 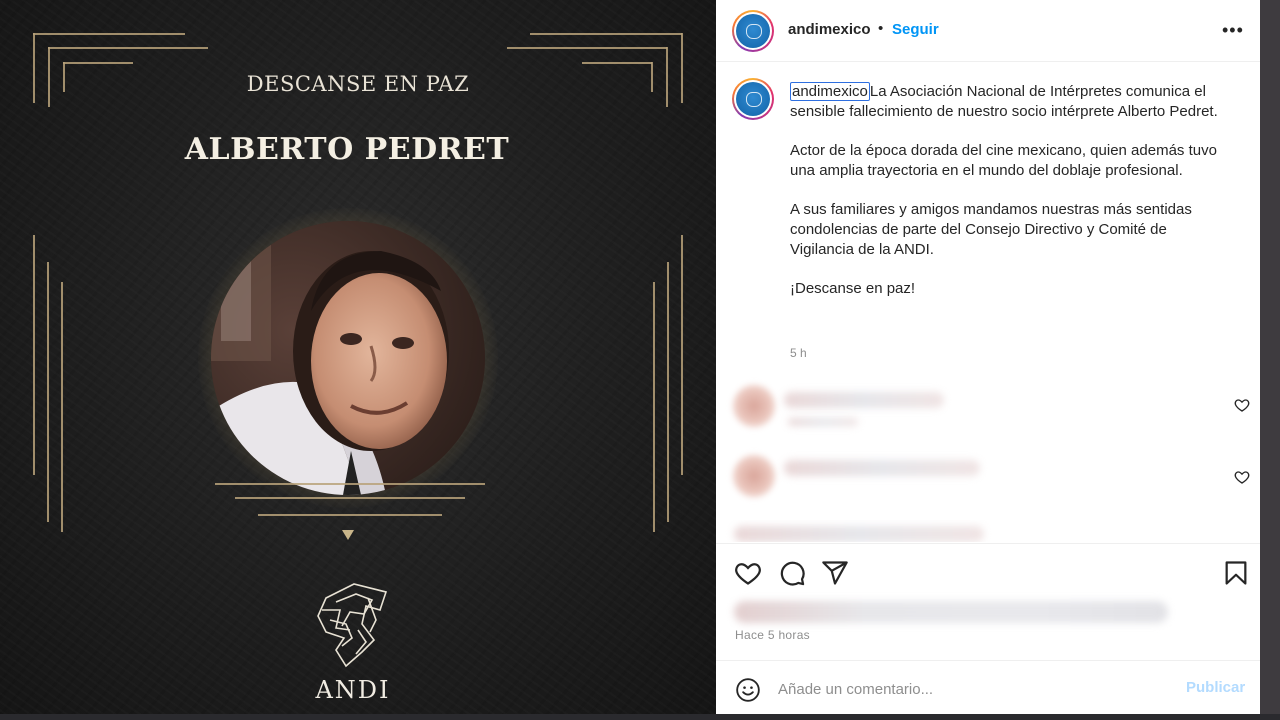 I want to click on comment-meta-blurred, so click(x=823, y=422).